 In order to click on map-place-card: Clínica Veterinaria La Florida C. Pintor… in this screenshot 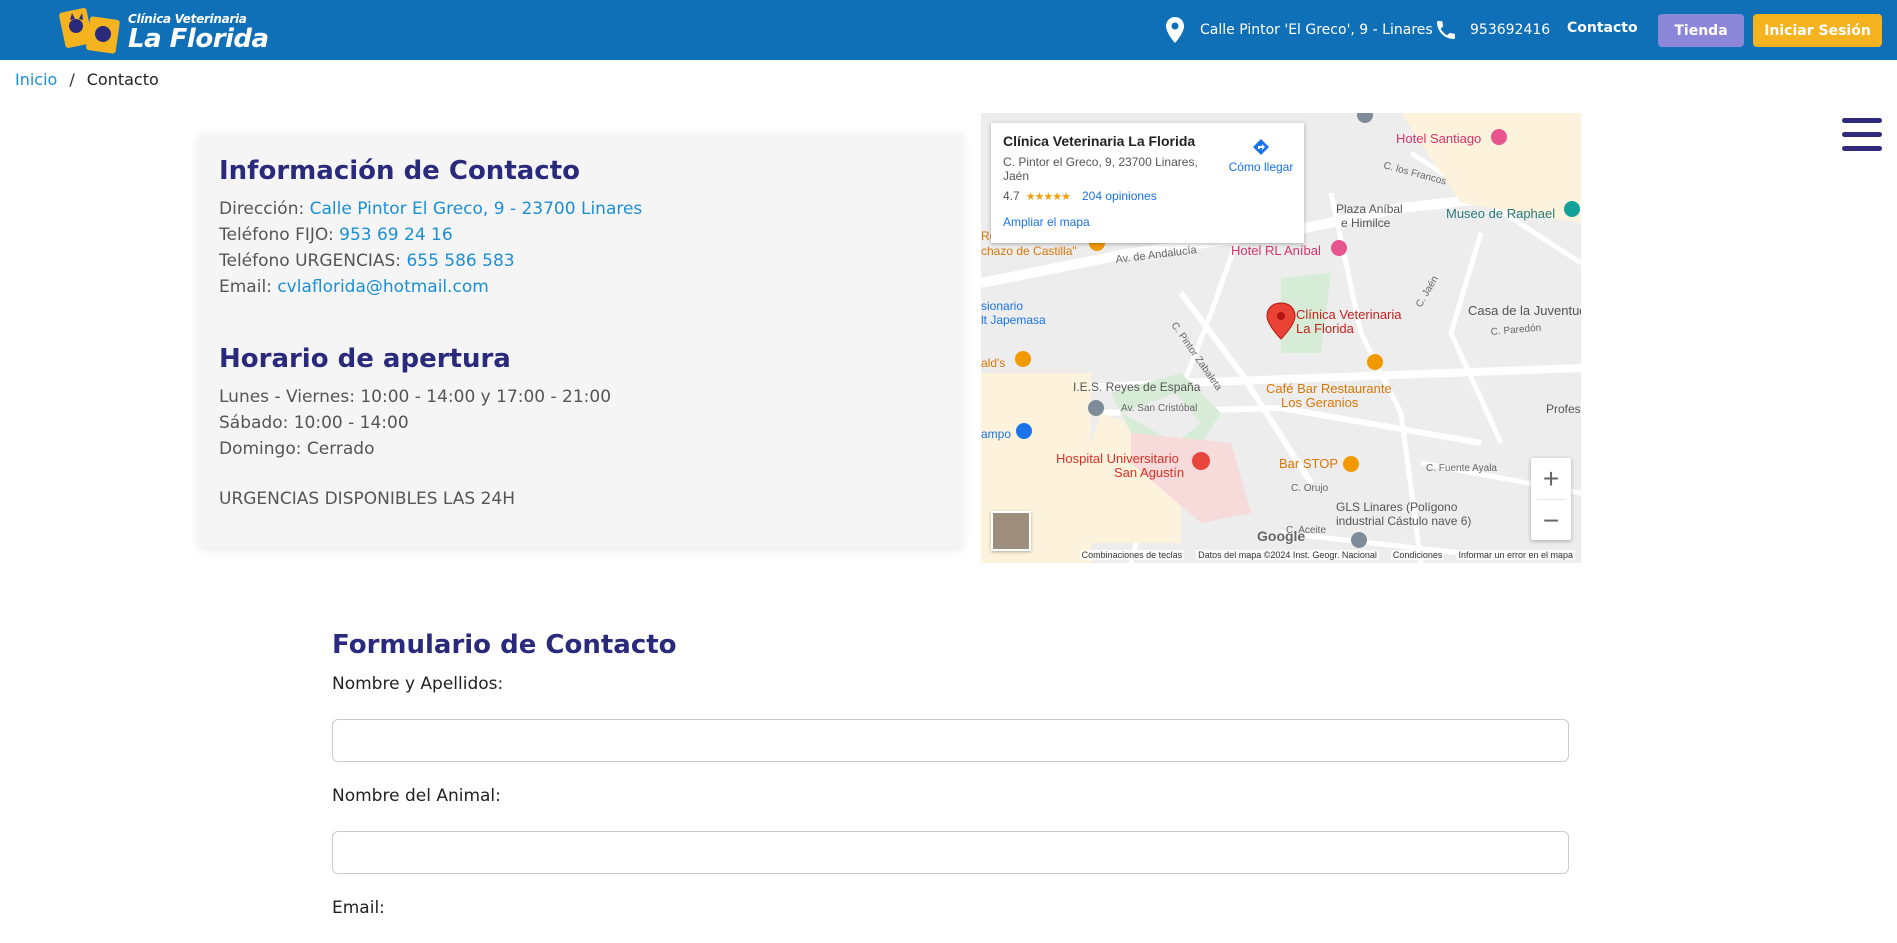, I will do `click(1147, 183)`.